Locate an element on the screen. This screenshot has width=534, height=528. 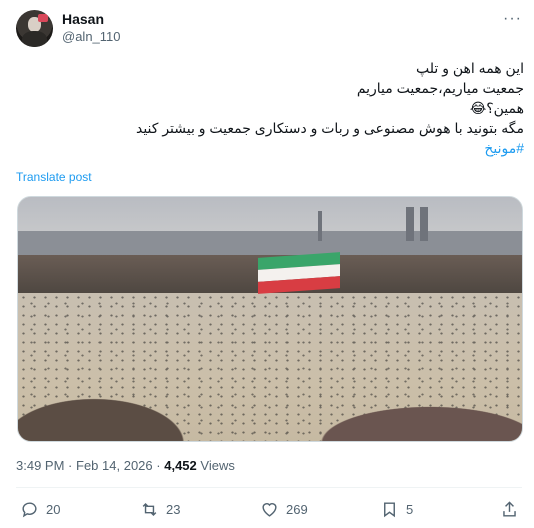
bookmark-count: 5 is located at coordinates (410, 509).